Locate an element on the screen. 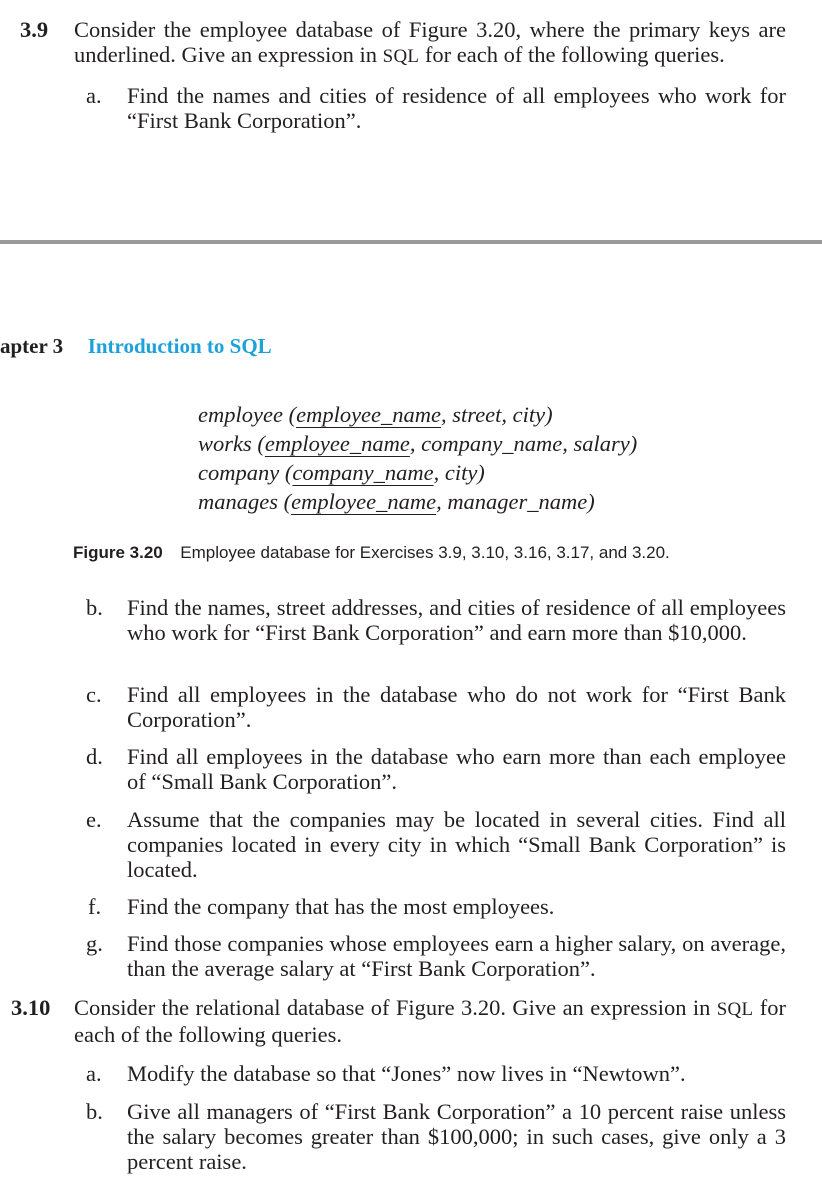  exercise-3-9-number: 3.9 is located at coordinates (34, 29).